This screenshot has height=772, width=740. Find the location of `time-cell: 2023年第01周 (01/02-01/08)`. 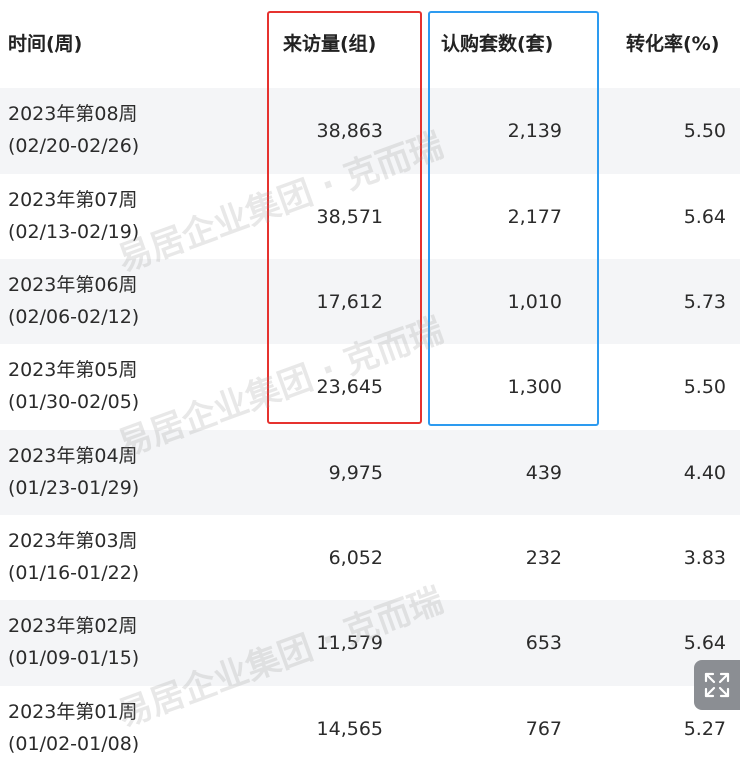

time-cell: 2023年第01周 (01/02-01/08) is located at coordinates (73, 728).